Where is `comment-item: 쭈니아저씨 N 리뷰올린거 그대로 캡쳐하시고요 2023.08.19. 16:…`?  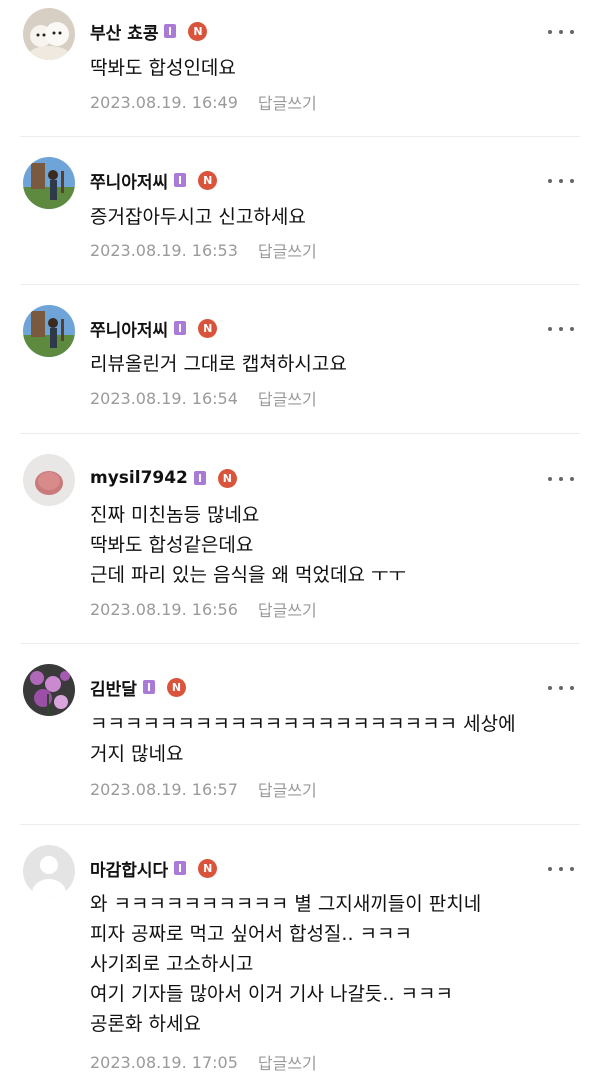
comment-item: 쭈니아저씨 N 리뷰올린거 그대로 캡쳐하시고요 2023.08.19. 16:… is located at coordinates (300, 359).